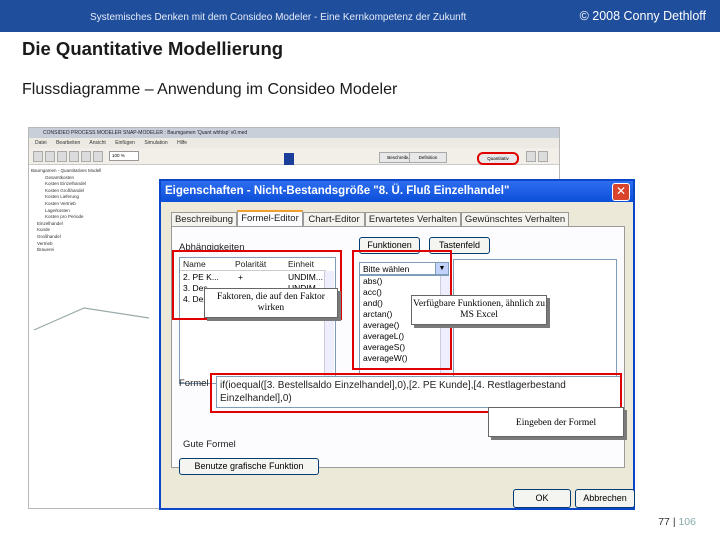 Image resolution: width=720 pixels, height=540 pixels. Describe the element at coordinates (91, 204) in the screenshot. I see `tree-item: Kosten Vertrieb` at that location.